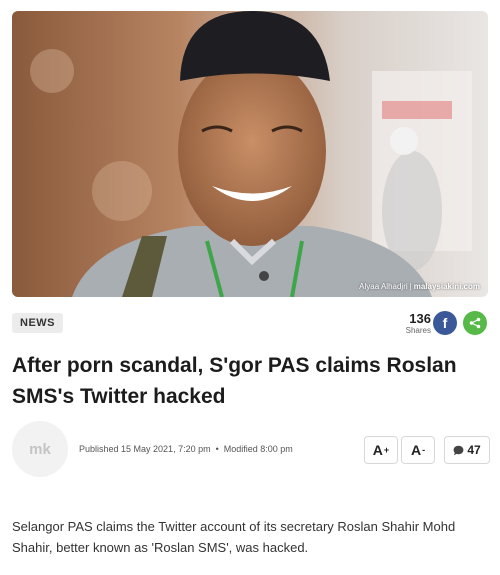 Image resolution: width=500 pixels, height=575 pixels. I want to click on share-count-number: 136, so click(420, 318).